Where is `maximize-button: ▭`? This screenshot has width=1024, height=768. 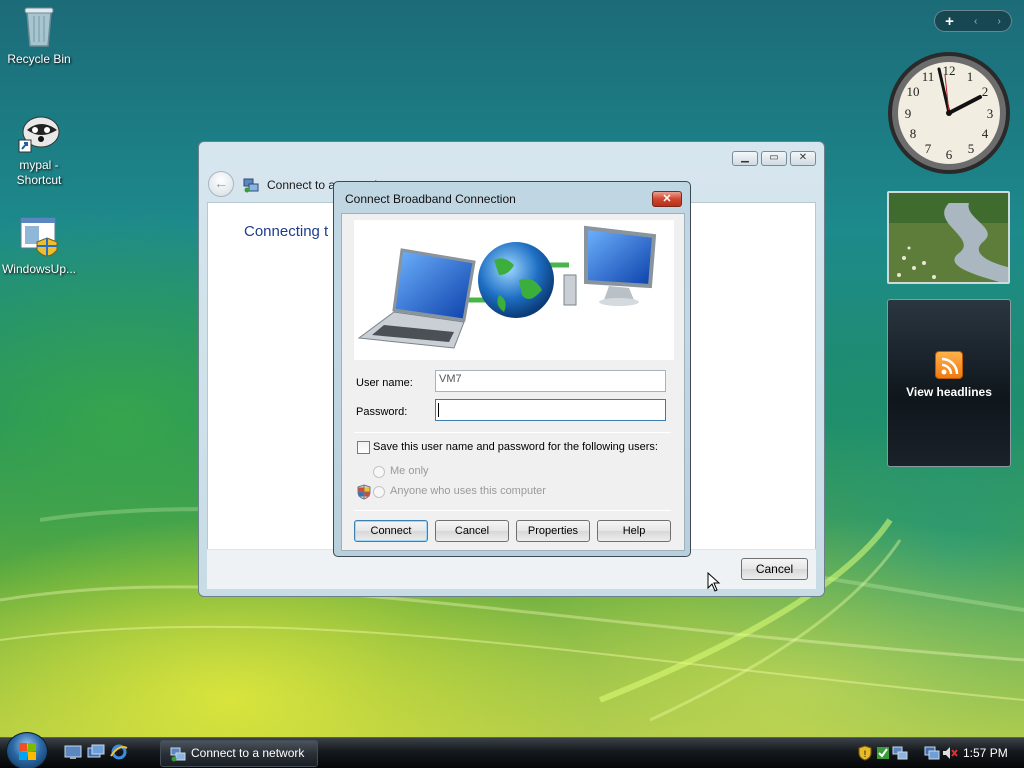 maximize-button: ▭ is located at coordinates (774, 158).